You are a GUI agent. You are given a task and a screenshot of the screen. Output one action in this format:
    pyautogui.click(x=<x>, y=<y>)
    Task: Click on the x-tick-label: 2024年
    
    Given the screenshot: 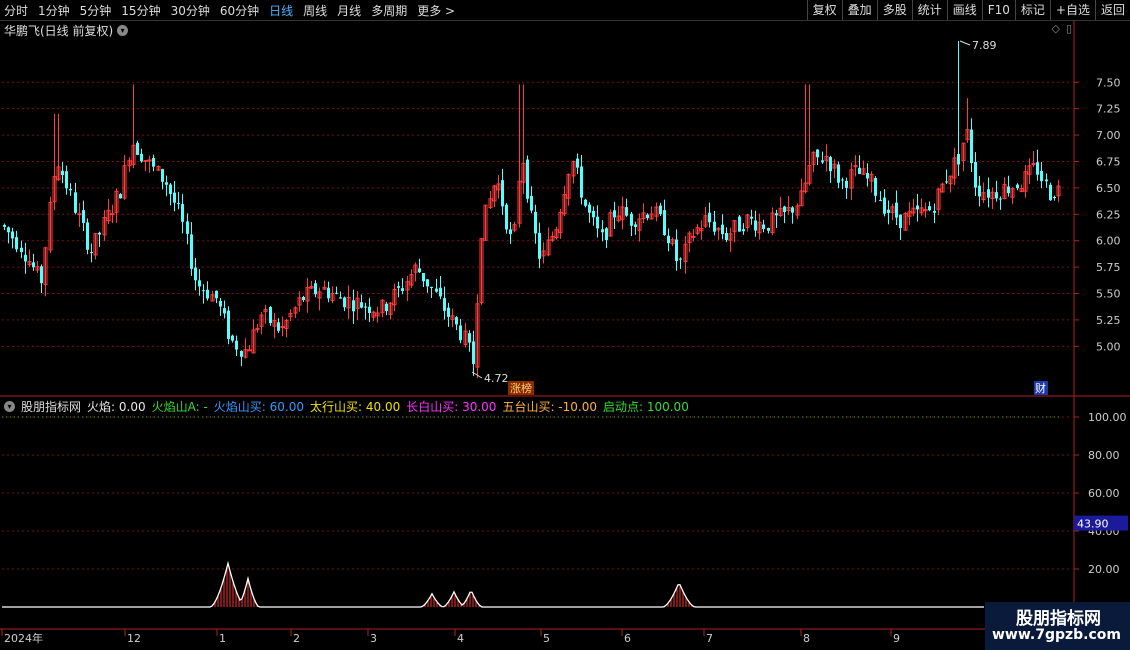 What is the action you would take?
    pyautogui.click(x=23, y=638)
    